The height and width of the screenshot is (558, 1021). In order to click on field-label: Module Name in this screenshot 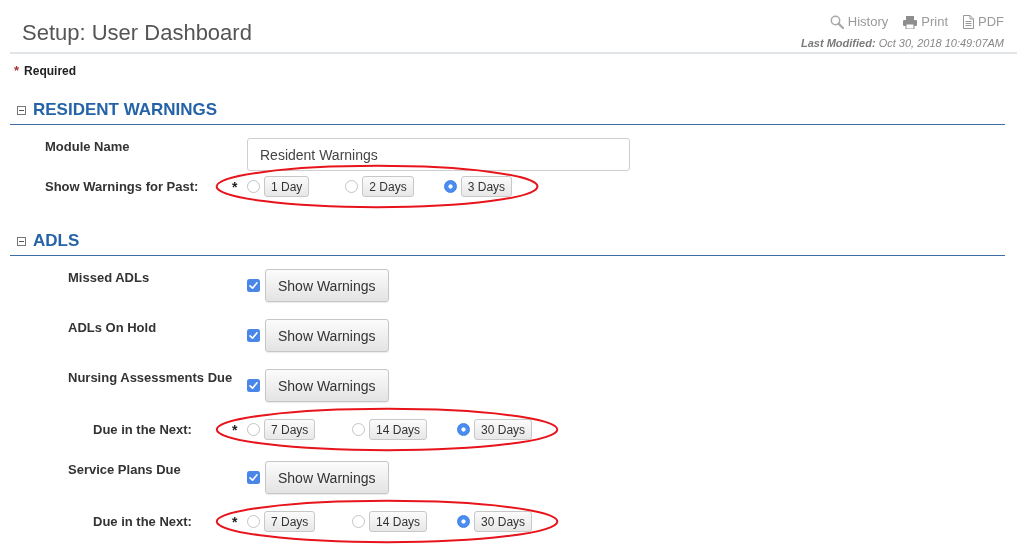, I will do `click(87, 146)`.